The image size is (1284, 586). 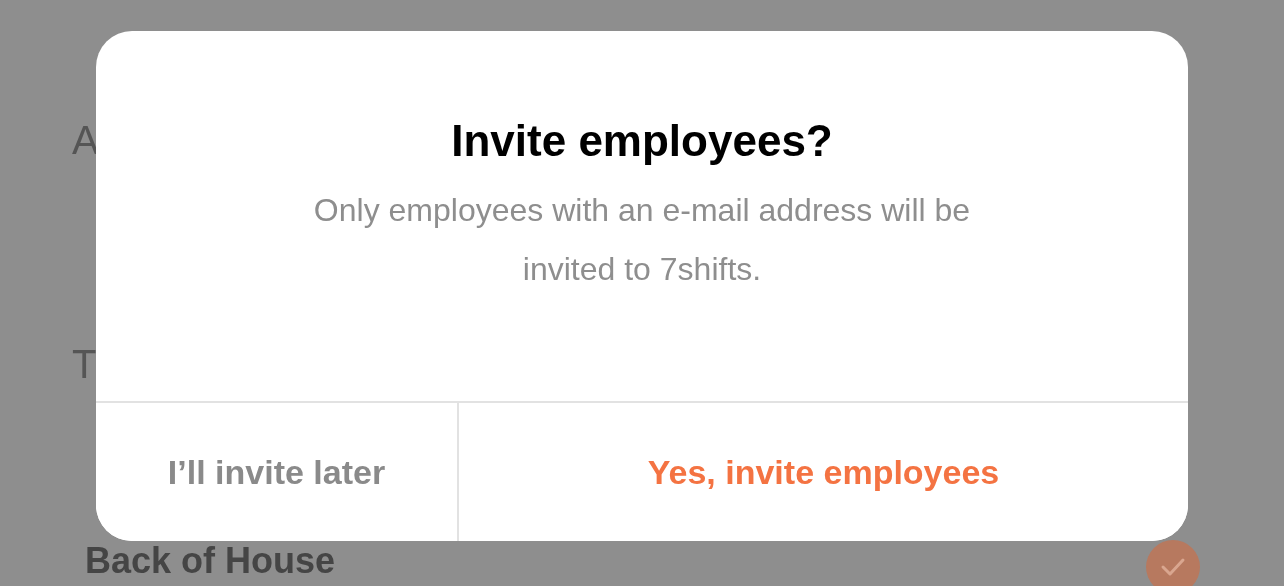 I want to click on section-heading: T, so click(x=84, y=364).